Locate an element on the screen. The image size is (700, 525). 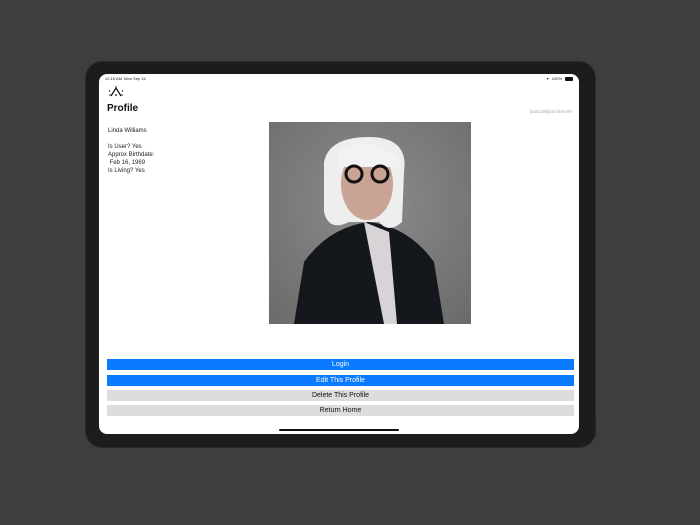
birthdate-label: Approx Birthdate: is located at coordinates (131, 155).